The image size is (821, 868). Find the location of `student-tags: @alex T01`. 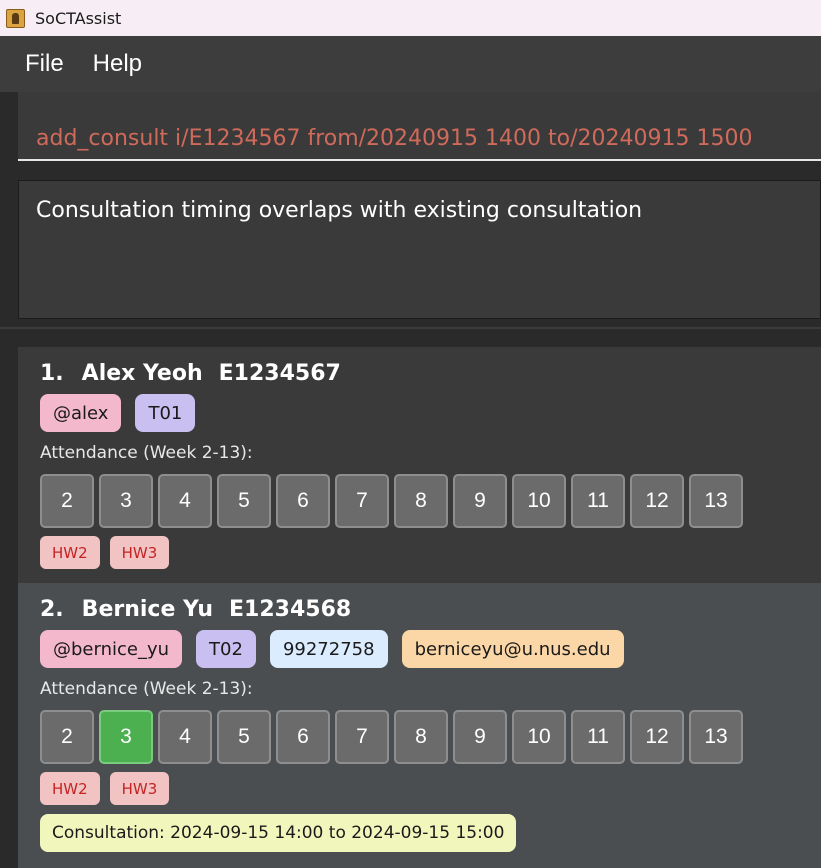

student-tags: @alex T01 is located at coordinates (118, 413).